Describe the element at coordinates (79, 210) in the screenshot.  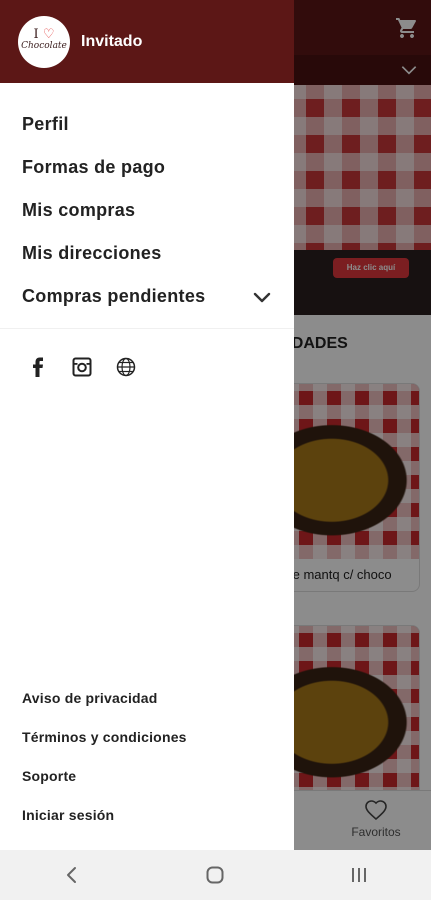
I see `menu-item-label: Mis compras` at that location.